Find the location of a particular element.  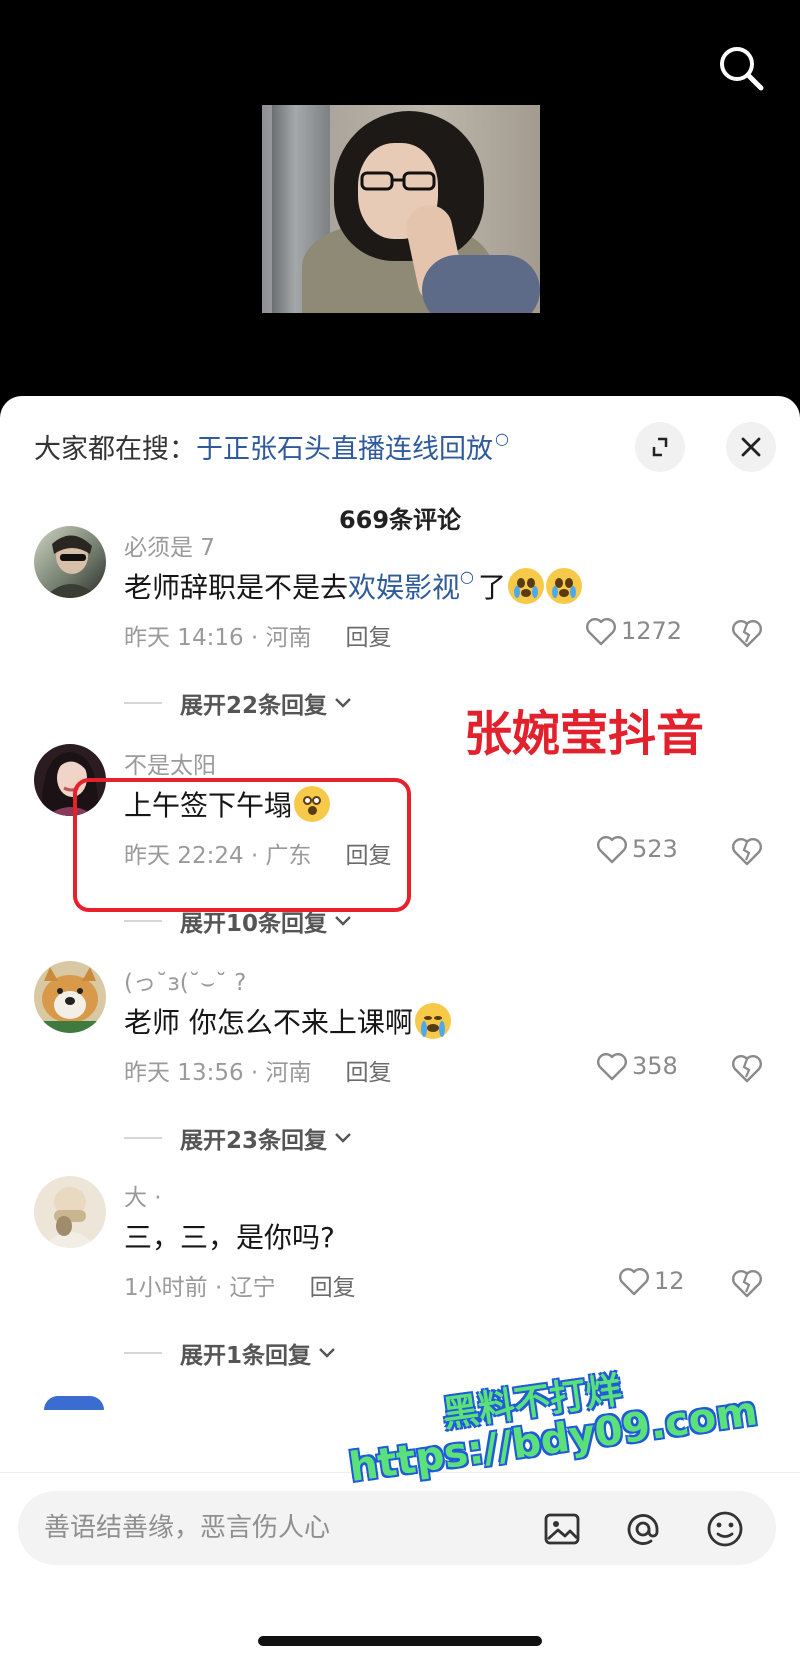

like-button: 523 is located at coordinates (637, 849).